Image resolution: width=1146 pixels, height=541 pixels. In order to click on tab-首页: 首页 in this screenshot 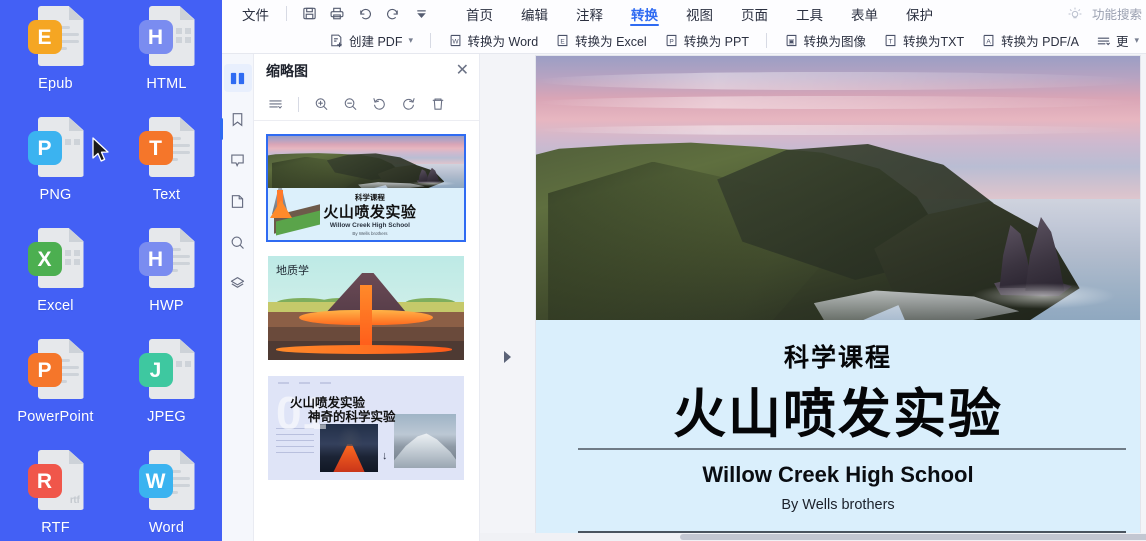, I will do `click(479, 13)`.